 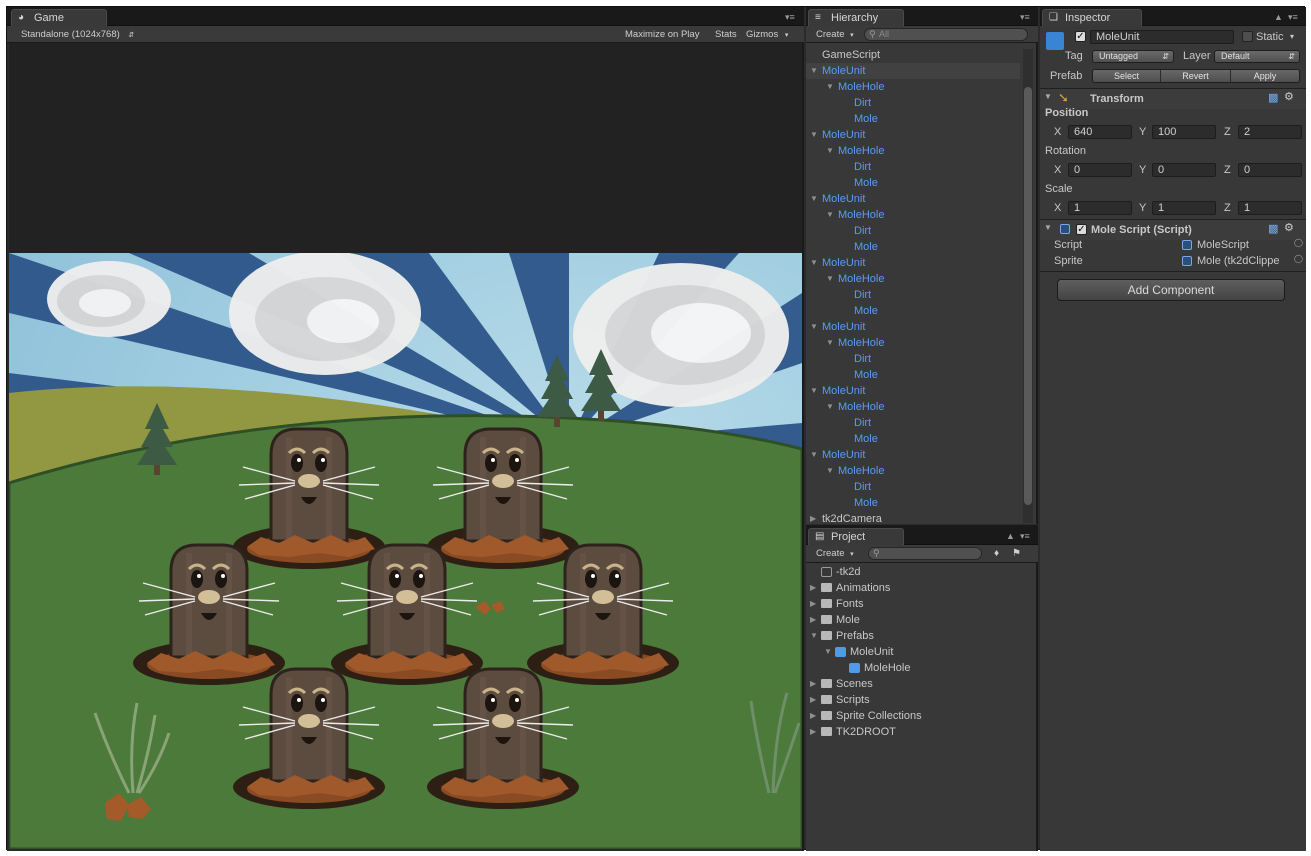 What do you see at coordinates (767, 34) in the screenshot?
I see `gizmos-dropdown: Gizmos ▾` at bounding box center [767, 34].